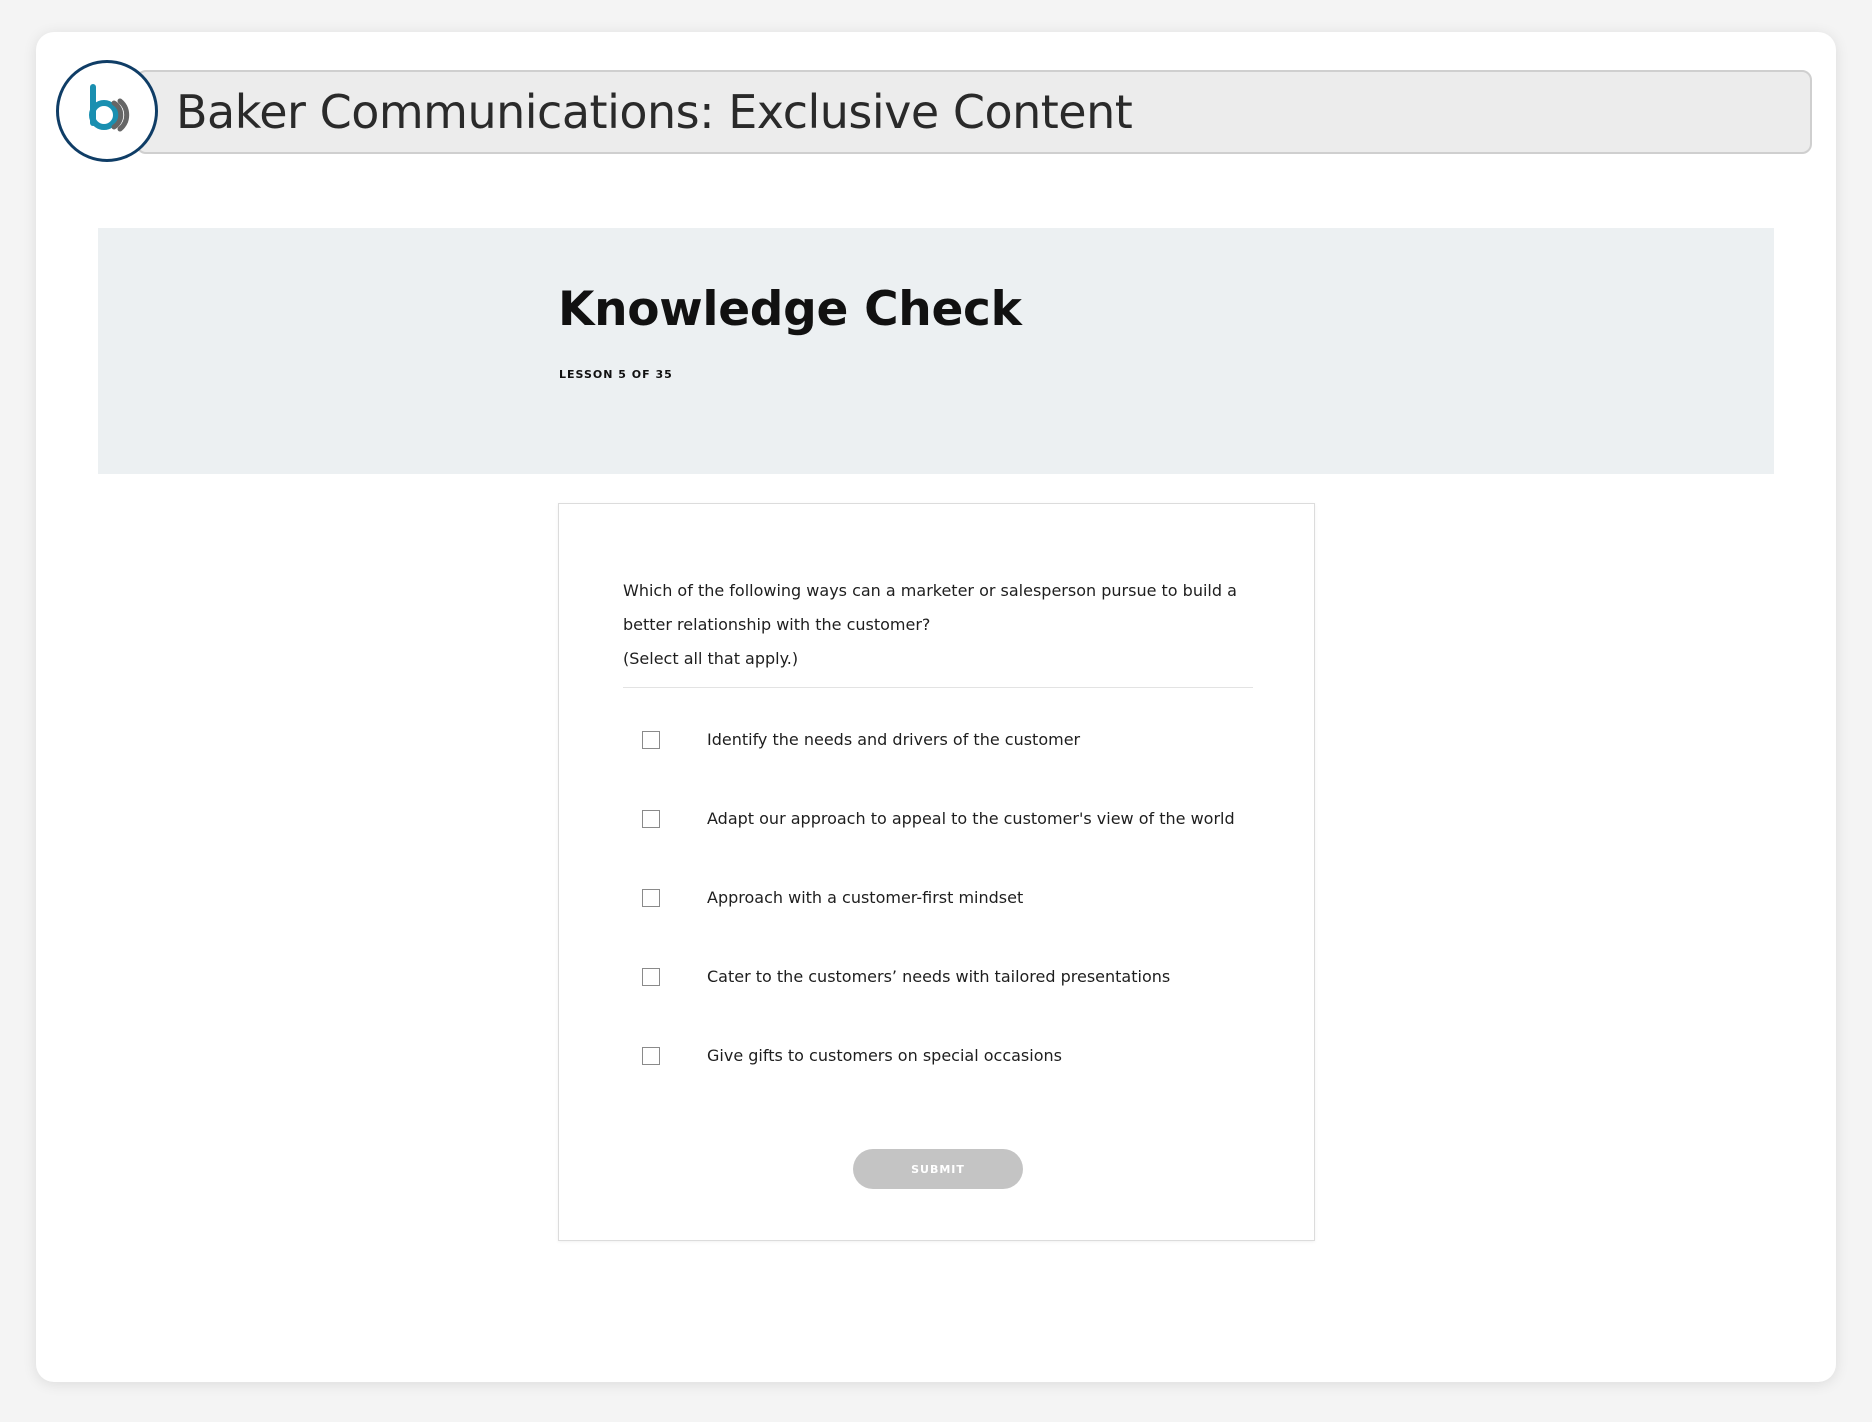  I want to click on question-divider, so click(938, 687).